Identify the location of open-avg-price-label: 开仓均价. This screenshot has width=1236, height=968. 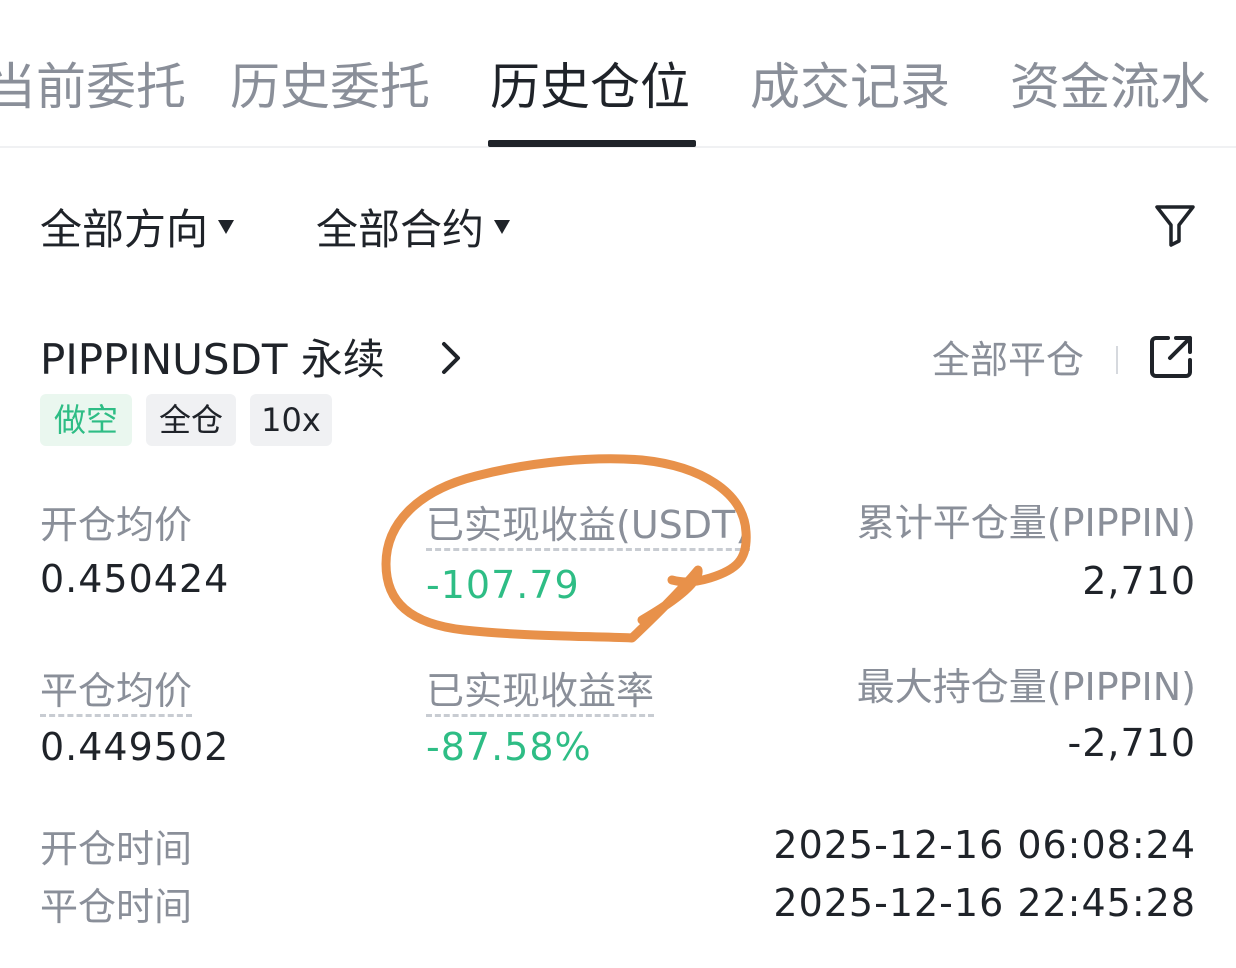
(116, 525).